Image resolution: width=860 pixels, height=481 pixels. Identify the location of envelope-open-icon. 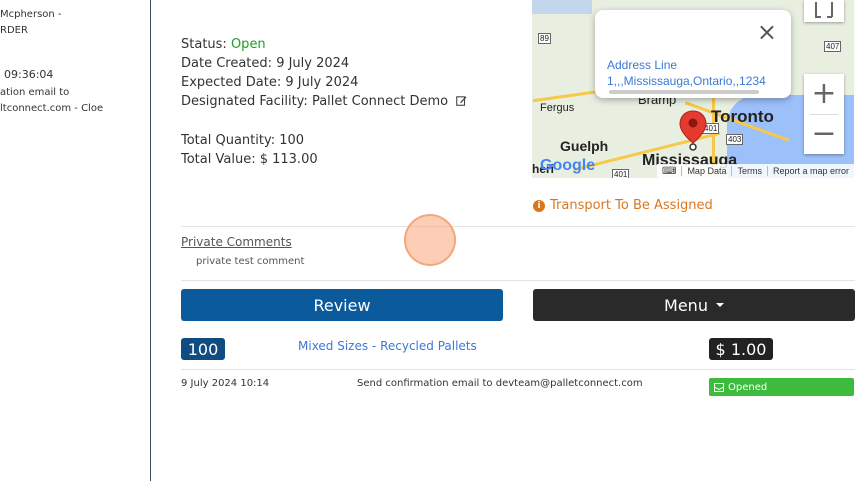
(719, 387).